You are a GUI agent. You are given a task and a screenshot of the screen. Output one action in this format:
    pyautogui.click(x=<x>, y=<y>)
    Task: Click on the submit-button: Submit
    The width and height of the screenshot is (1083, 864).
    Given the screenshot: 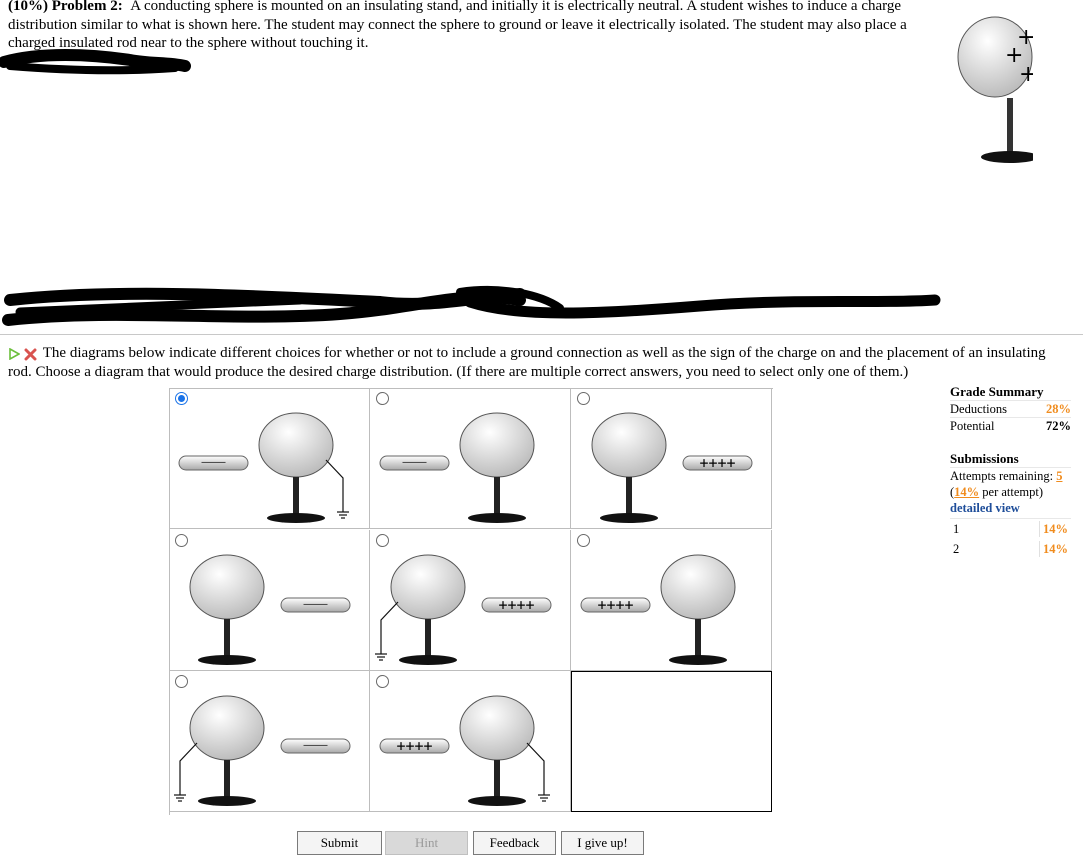 What is the action you would take?
    pyautogui.click(x=339, y=843)
    